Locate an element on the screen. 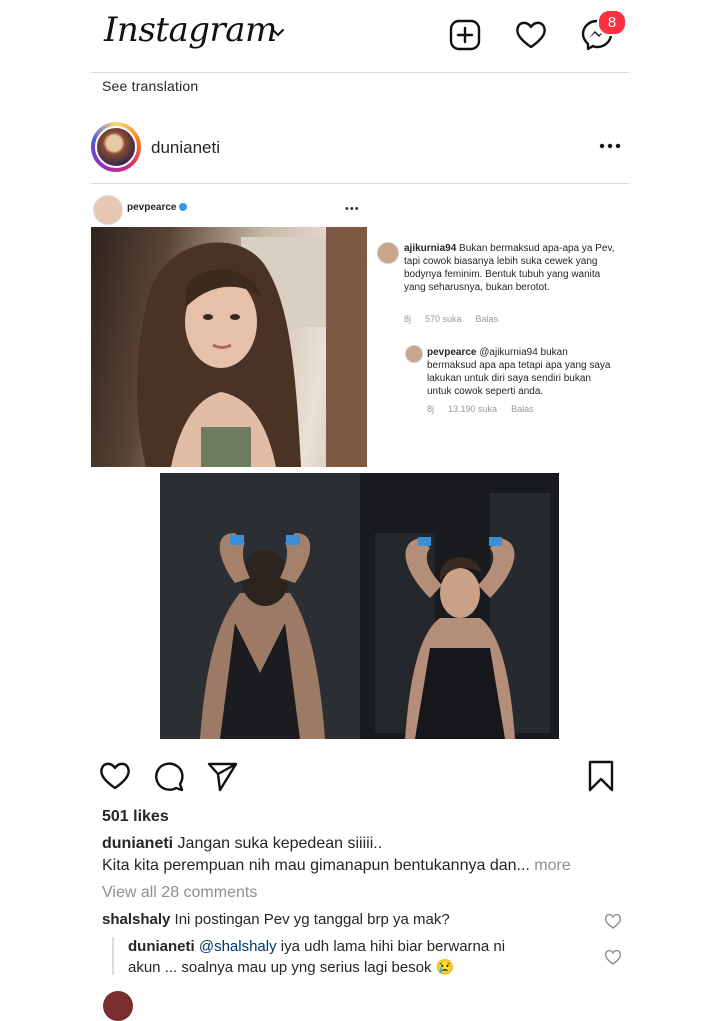  instagram-logo: Instagram is located at coordinates (190, 30).